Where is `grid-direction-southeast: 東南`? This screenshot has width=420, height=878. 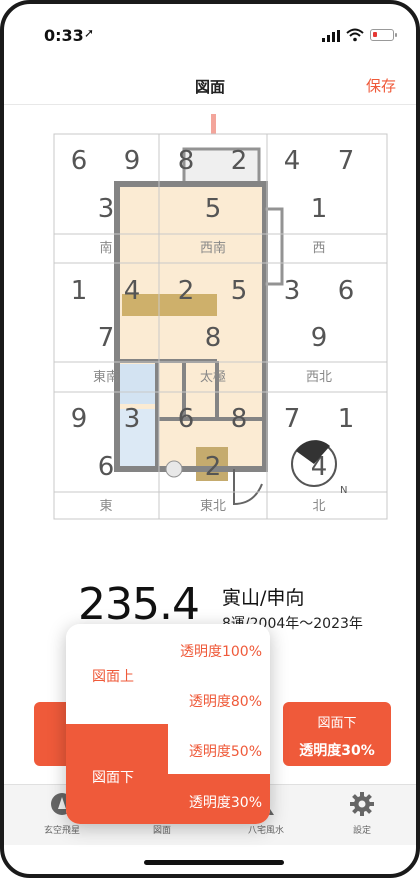
grid-direction-southeast: 東南 is located at coordinates (106, 377).